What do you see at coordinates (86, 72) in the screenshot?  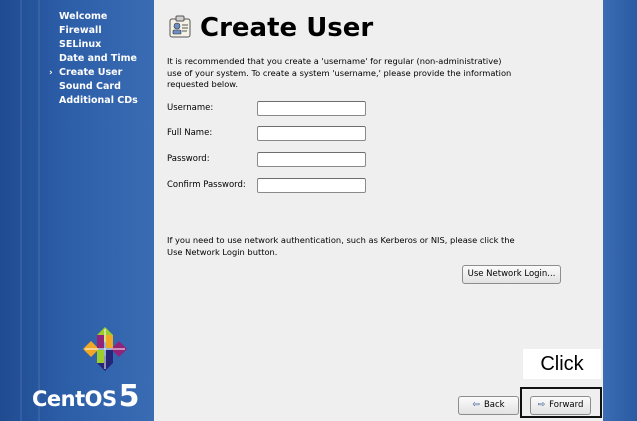 I see `step-create-user: › Create User` at bounding box center [86, 72].